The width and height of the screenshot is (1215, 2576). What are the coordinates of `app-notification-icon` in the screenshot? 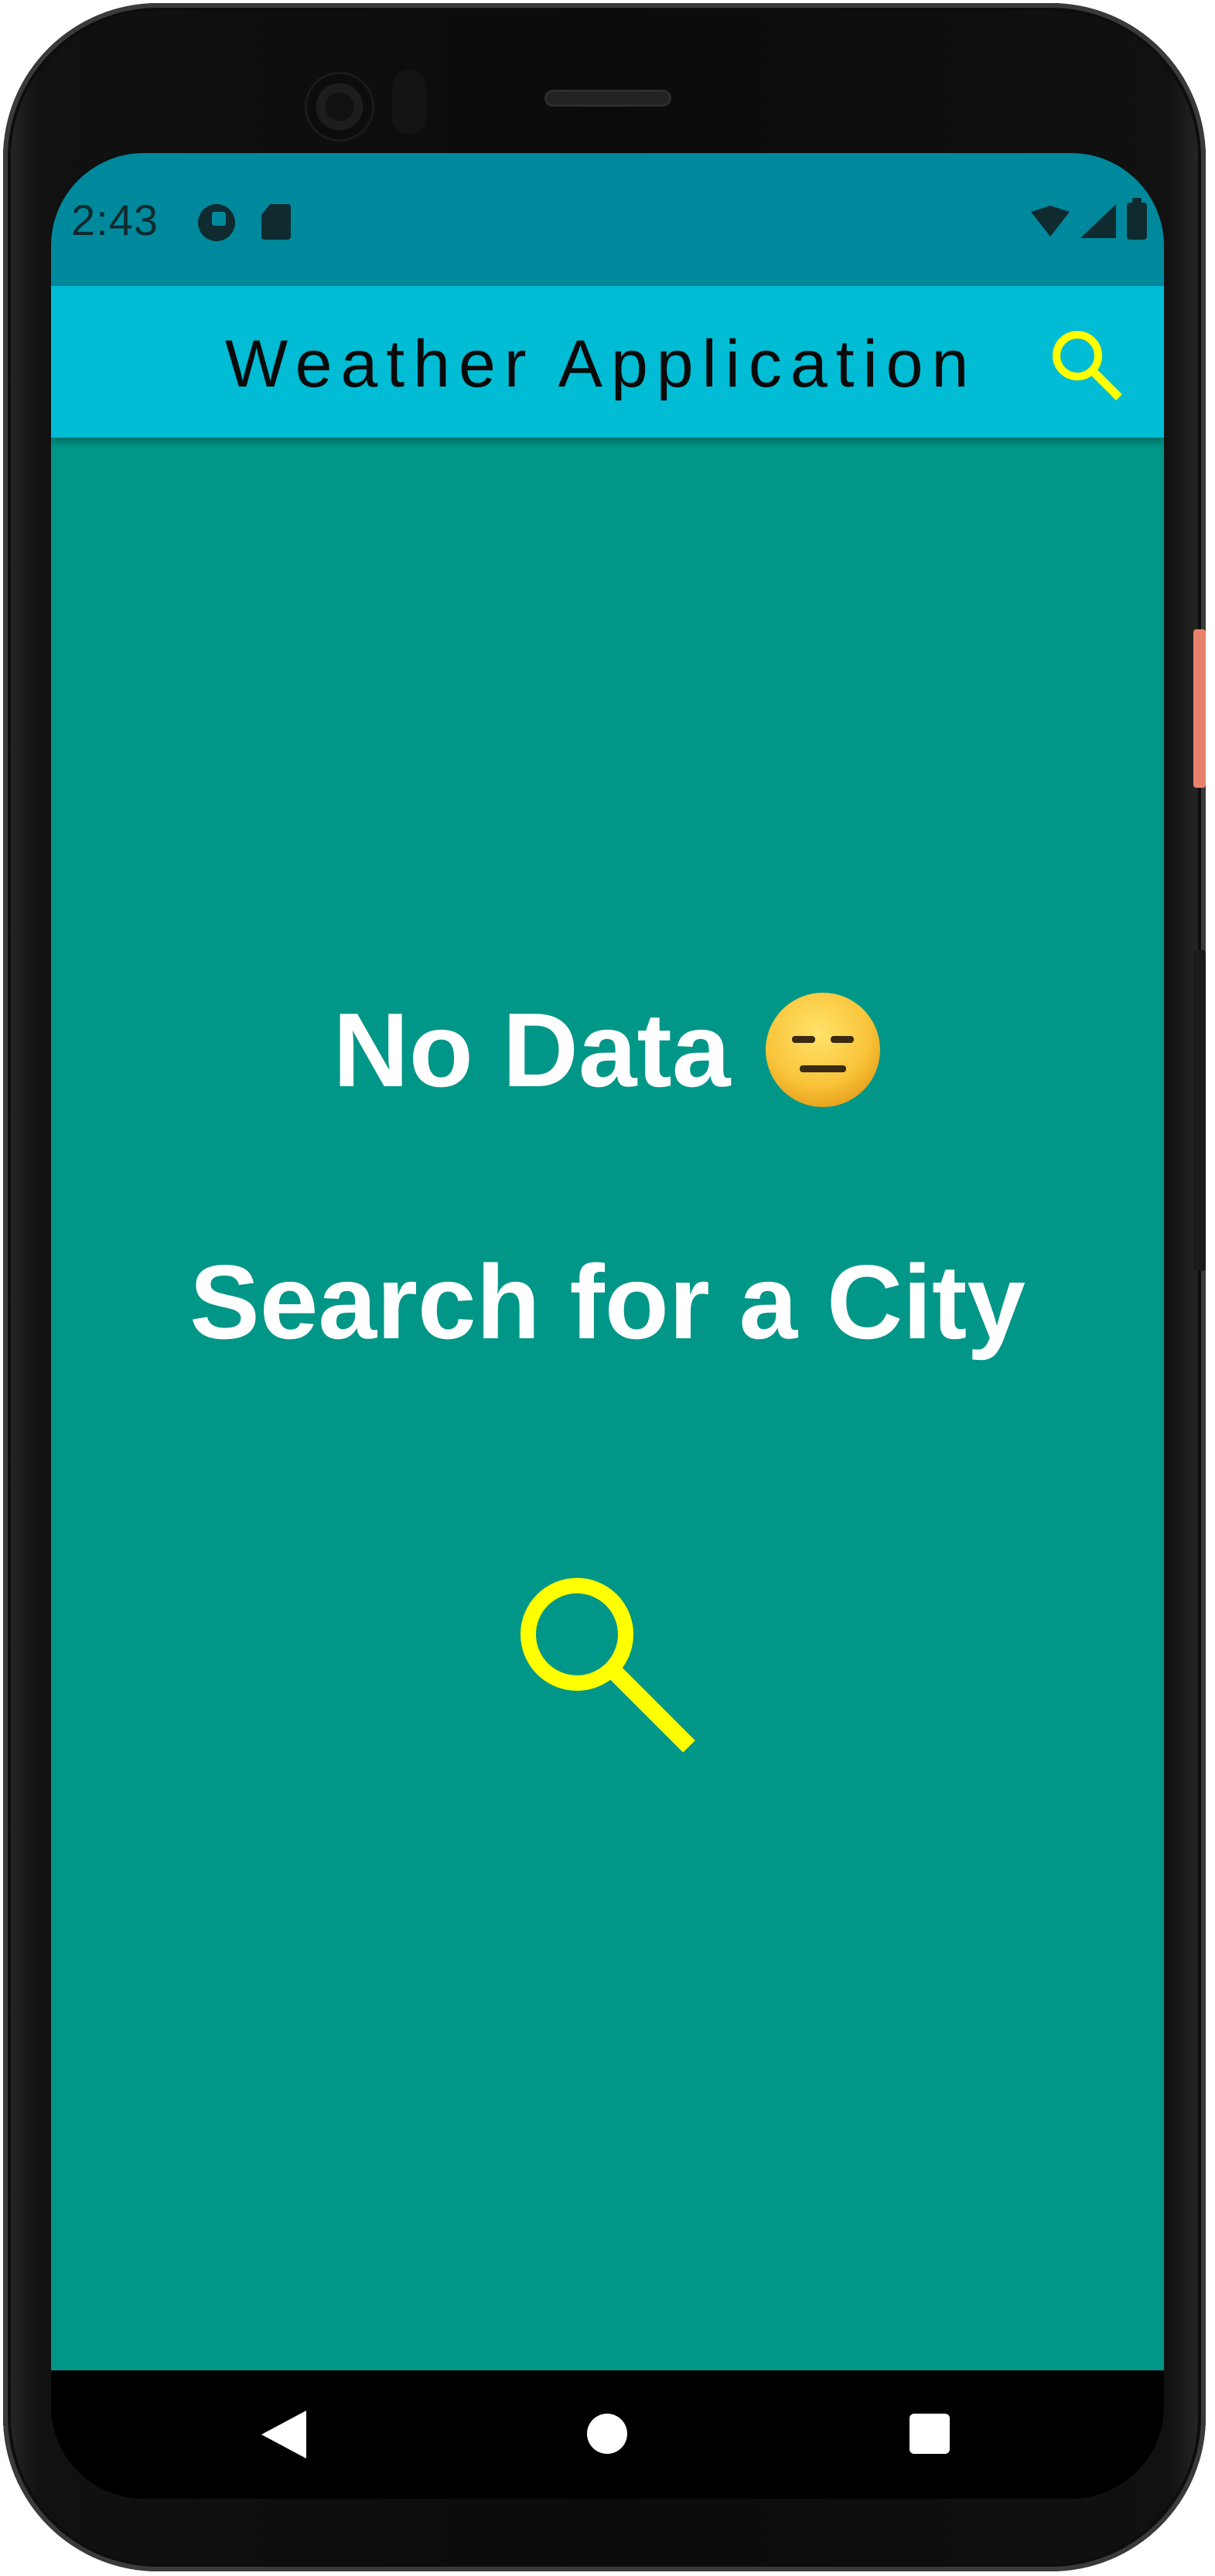 It's located at (216, 222).